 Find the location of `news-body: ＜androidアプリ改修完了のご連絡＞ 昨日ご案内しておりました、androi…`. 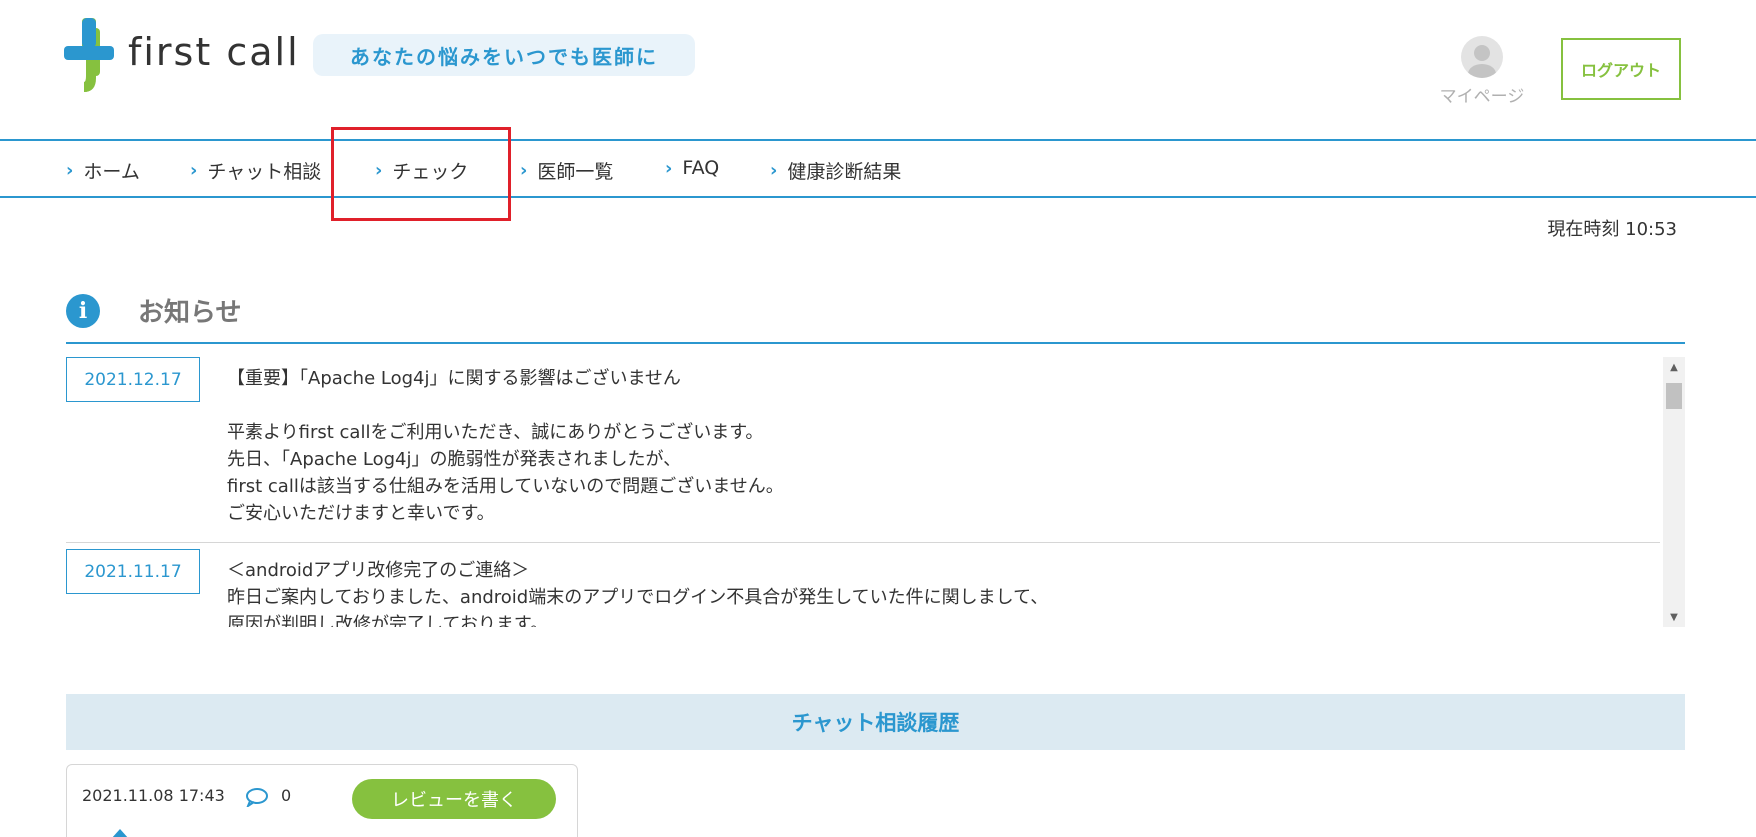

news-body: ＜androidアプリ改修完了のご連絡＞ 昨日ご案内しておりました、androi… is located at coordinates (943, 588).